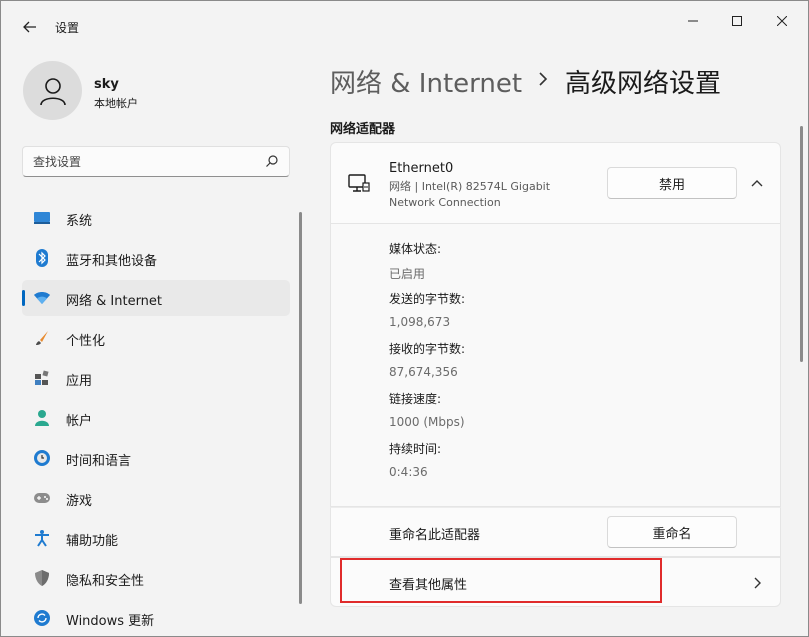 The width and height of the screenshot is (809, 637). I want to click on active-indicator, so click(23, 298).